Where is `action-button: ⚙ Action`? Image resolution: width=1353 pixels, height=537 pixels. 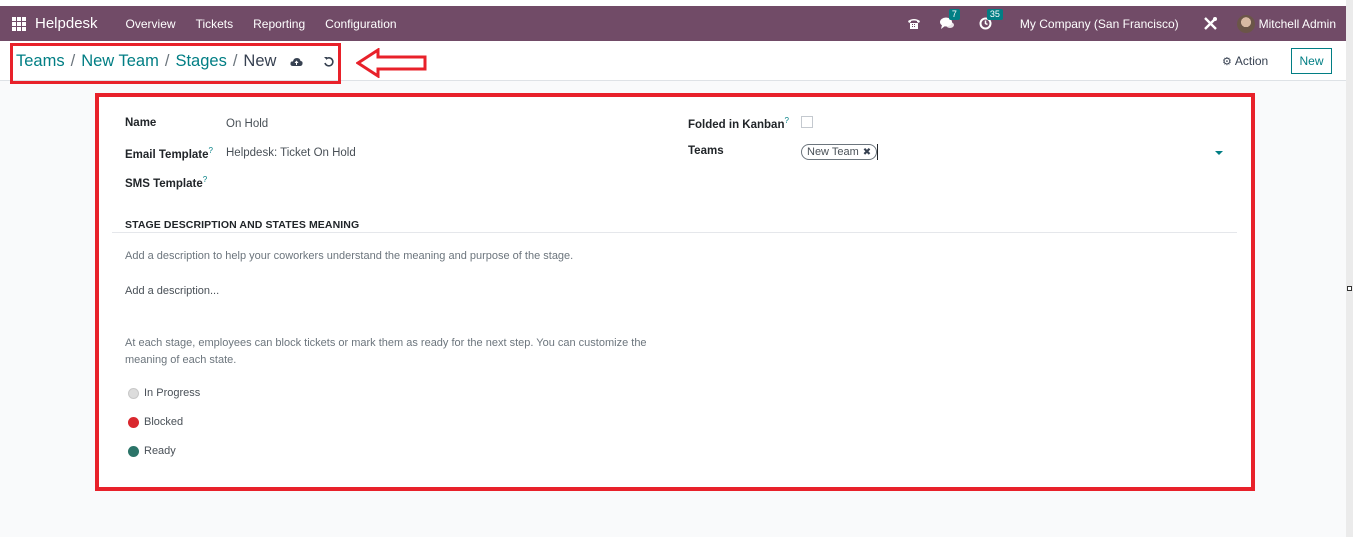
action-button: ⚙ Action is located at coordinates (1245, 61).